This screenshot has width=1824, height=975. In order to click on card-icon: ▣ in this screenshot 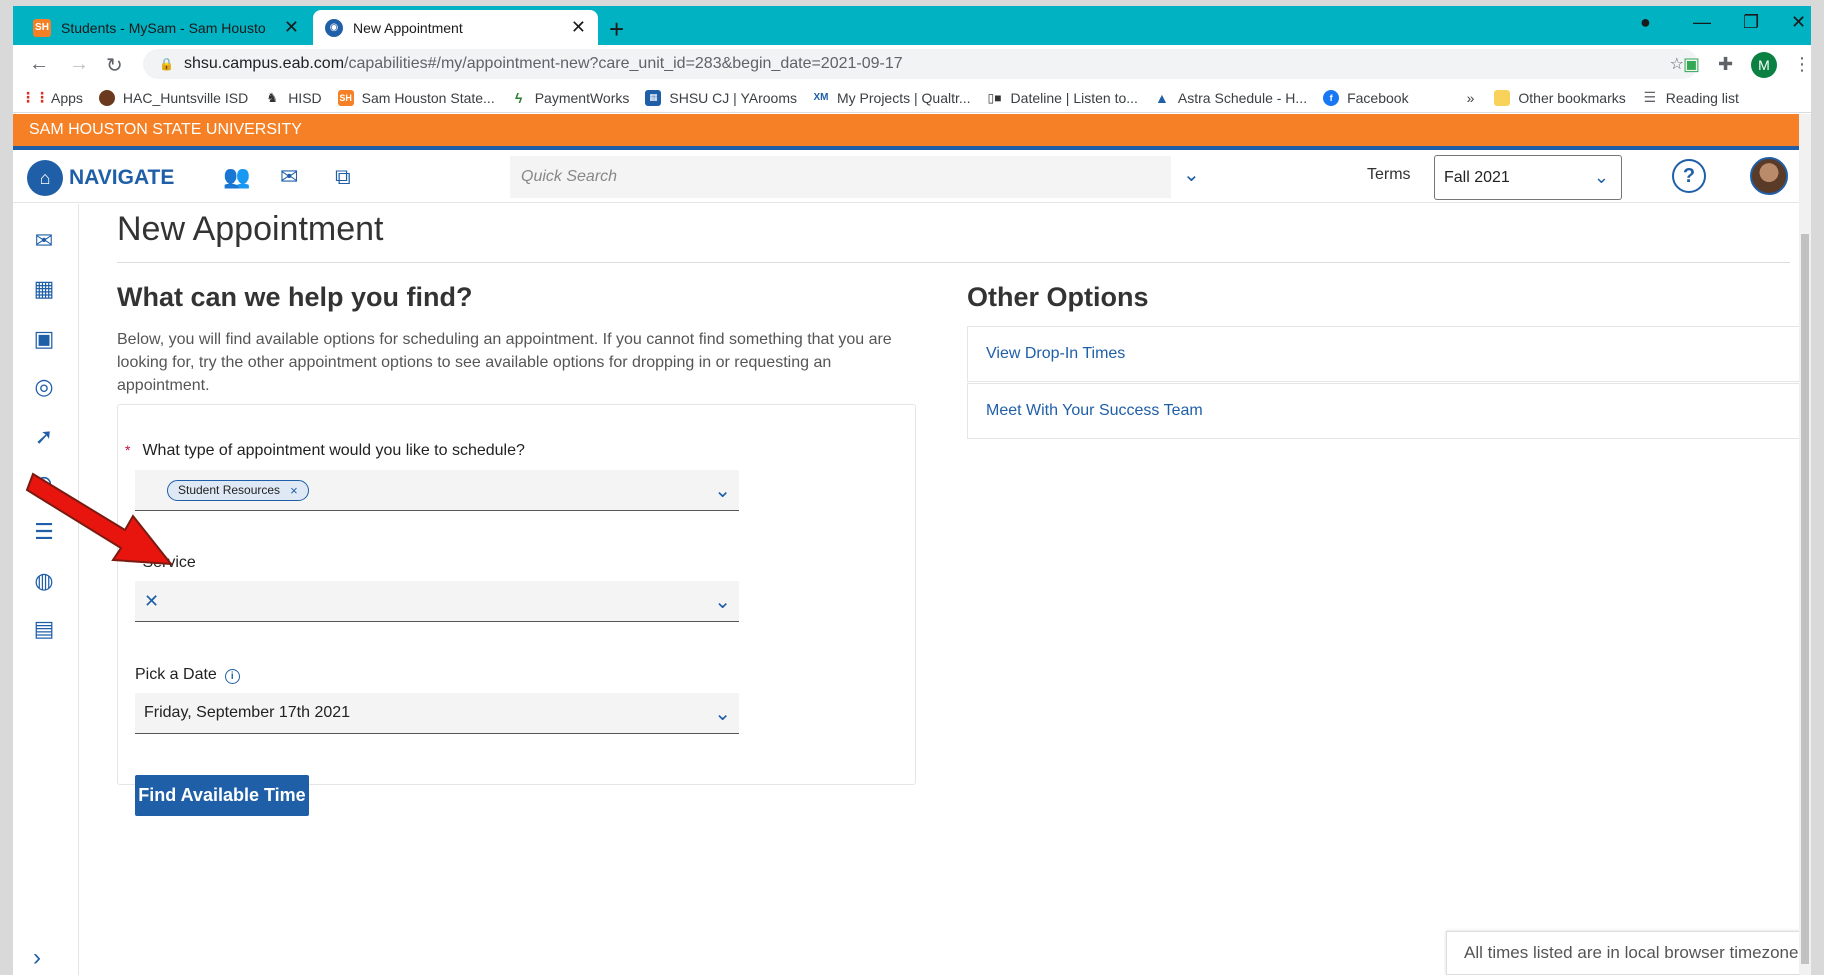, I will do `click(44, 339)`.